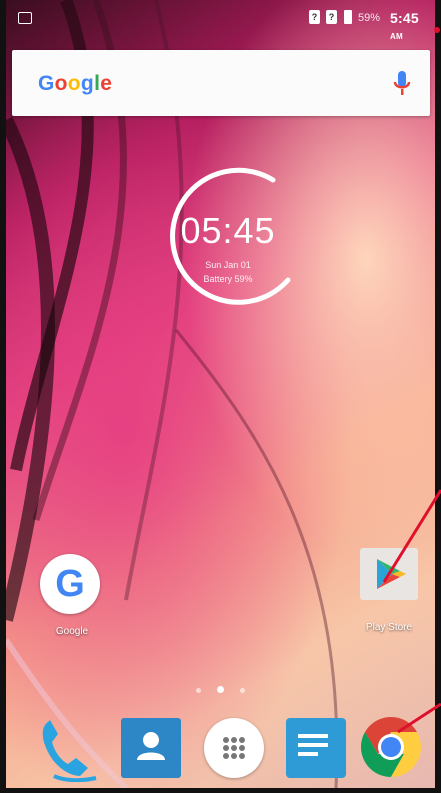  What do you see at coordinates (234, 748) in the screenshot?
I see `app-drawer-icon` at bounding box center [234, 748].